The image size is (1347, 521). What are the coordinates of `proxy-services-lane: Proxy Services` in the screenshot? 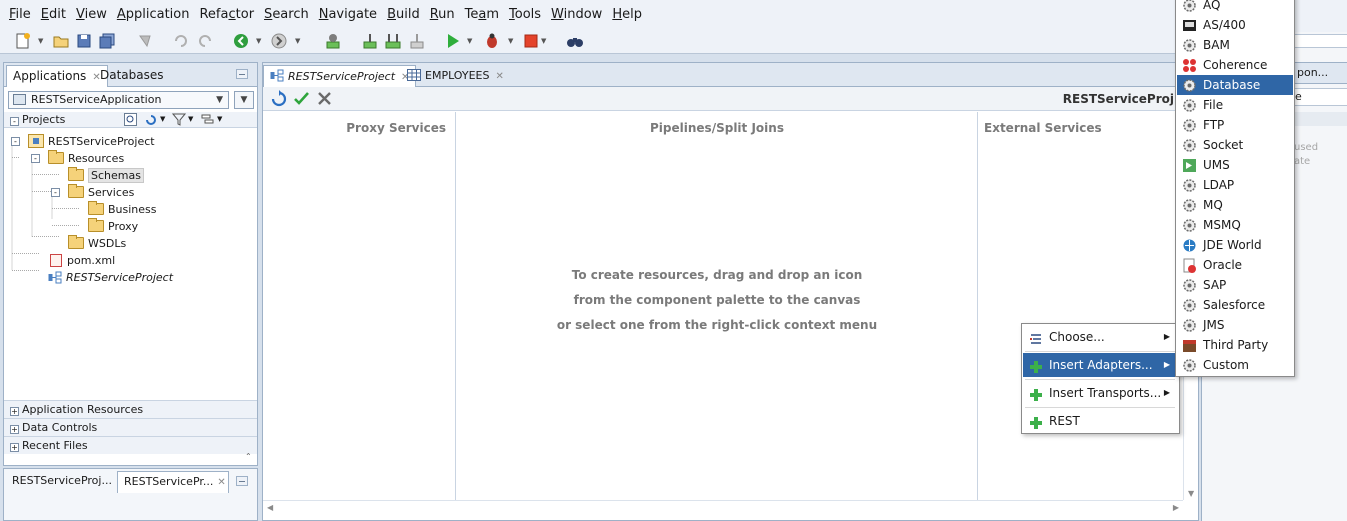 It's located at (359, 306).